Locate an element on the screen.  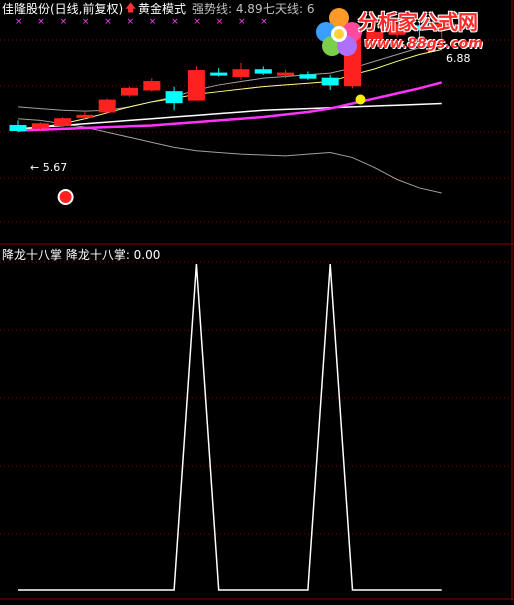
up-arrow-icon: 🡅 is located at coordinates (131, 7).